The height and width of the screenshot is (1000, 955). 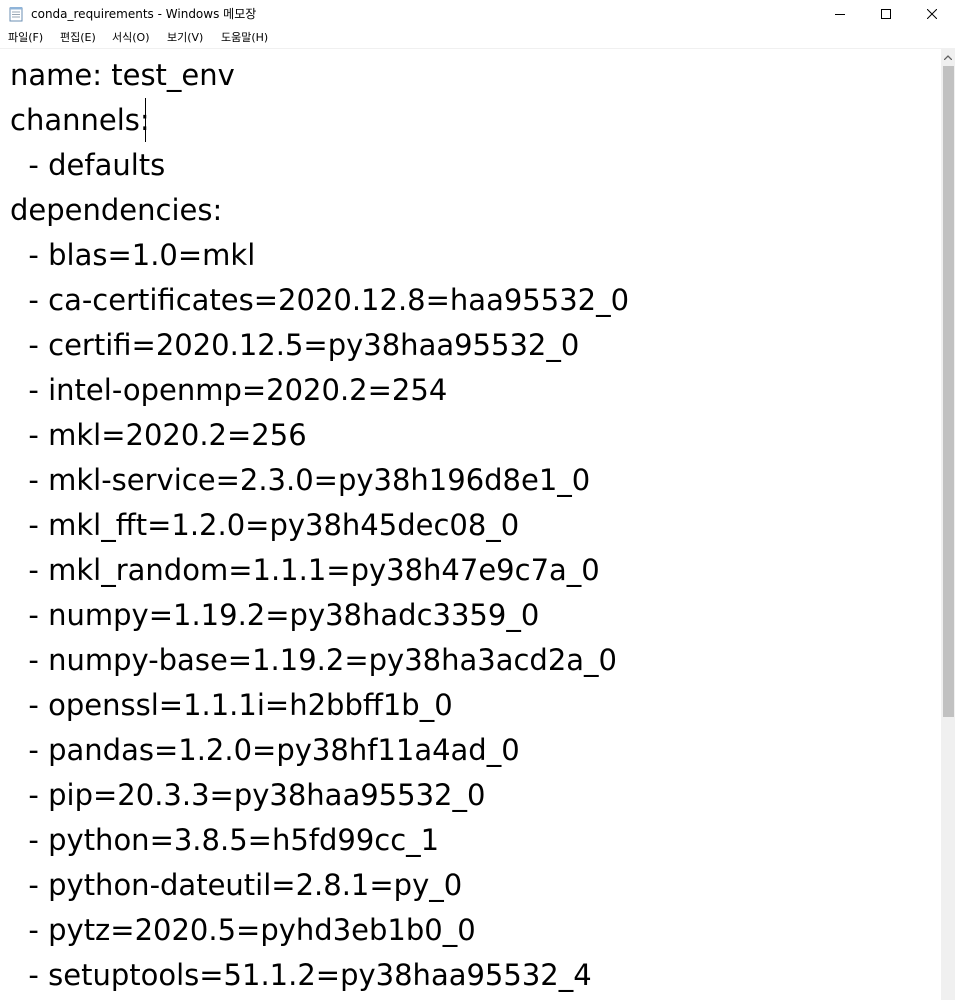 I want to click on minimize-button, so click(x=840, y=14).